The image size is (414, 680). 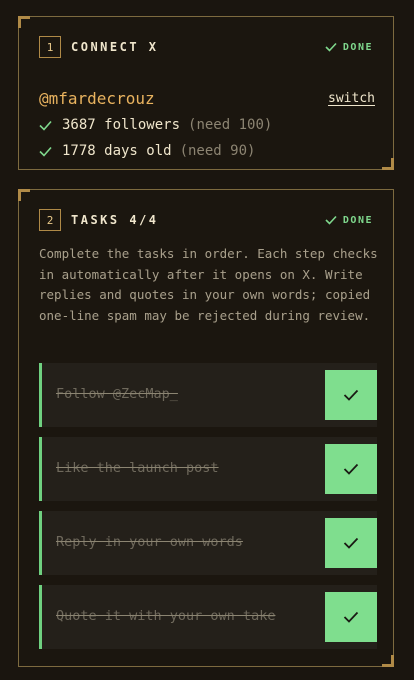 What do you see at coordinates (137, 468) in the screenshot?
I see `task-label: Like the launch post` at bounding box center [137, 468].